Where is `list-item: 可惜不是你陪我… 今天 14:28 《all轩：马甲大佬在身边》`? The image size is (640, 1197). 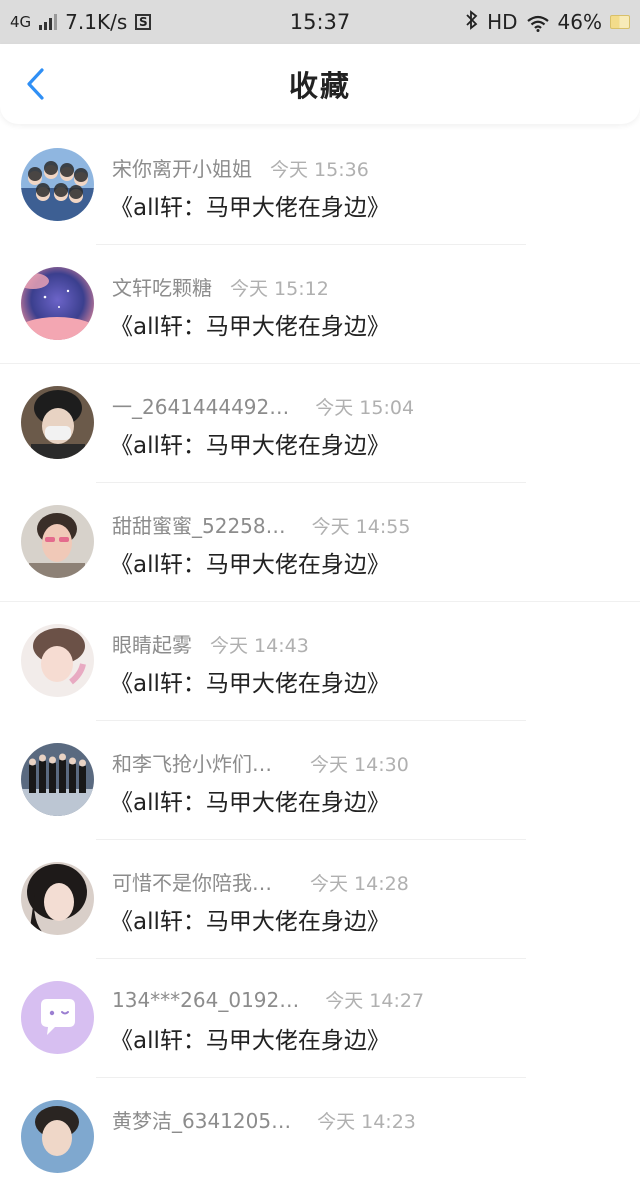 list-item: 可惜不是你陪我… 今天 14:28 《all轩：马甲大佬在身边》 is located at coordinates (320, 899).